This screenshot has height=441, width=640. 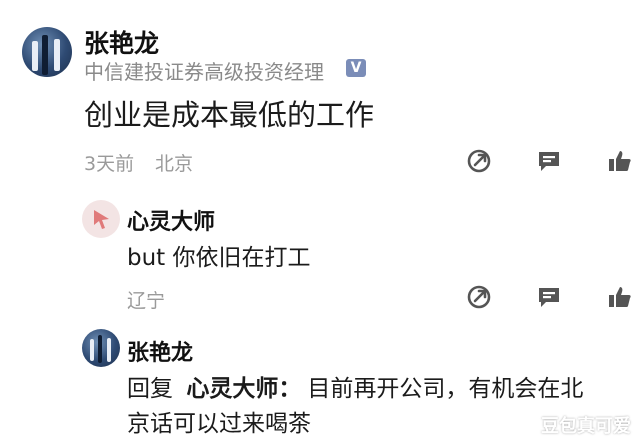 I want to click on reply-text: 回复 心灵大师： 目前再开公司，有机会在北, so click(x=355, y=386).